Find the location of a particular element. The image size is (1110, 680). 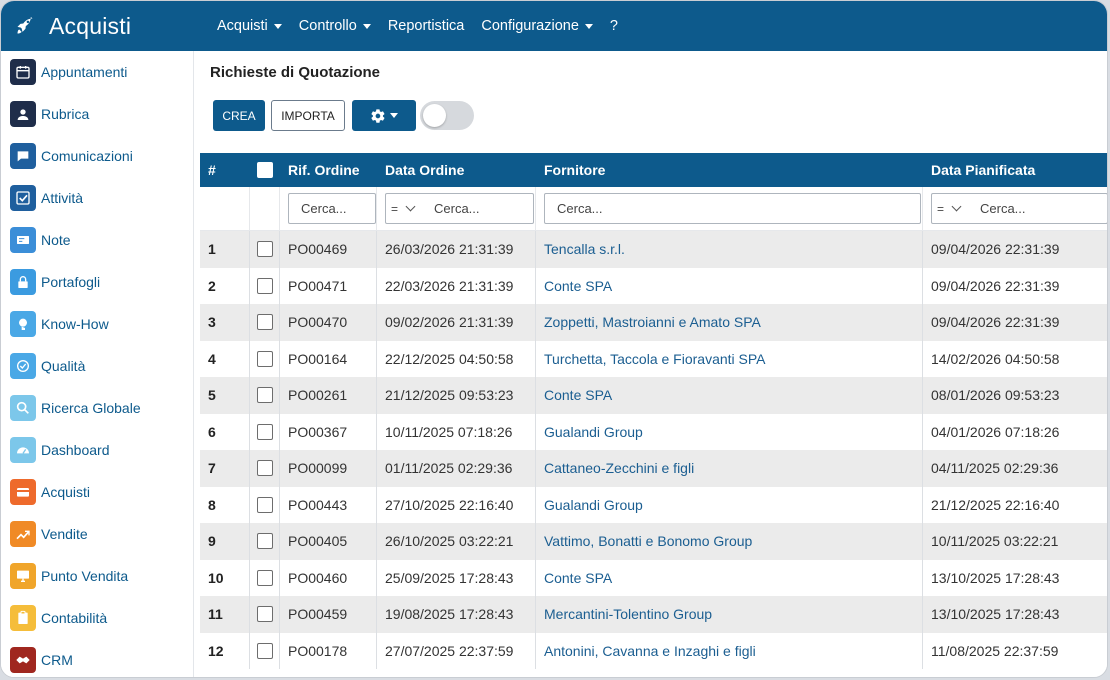

supplier-link: Turchetta, Taccola e Fioravanti SPA is located at coordinates (729, 358).